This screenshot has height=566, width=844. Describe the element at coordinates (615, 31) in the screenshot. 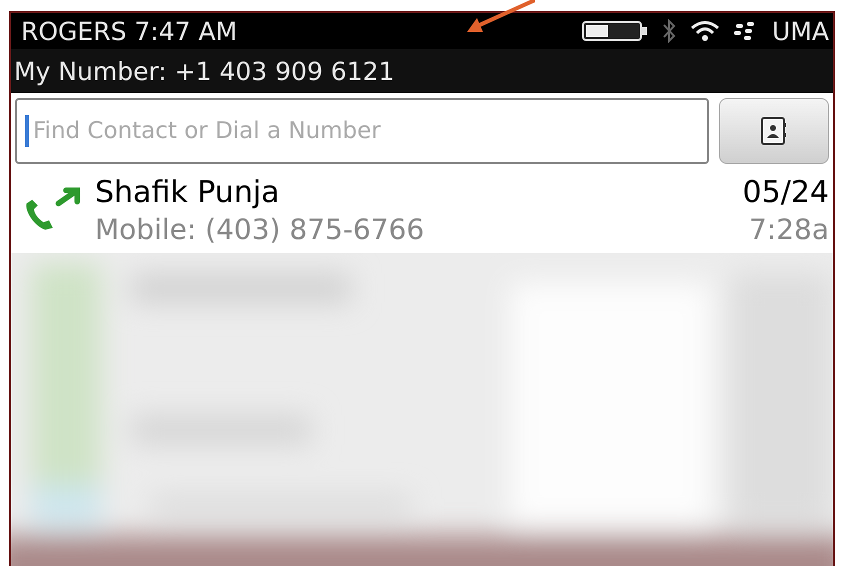

I see `battery-icon` at that location.